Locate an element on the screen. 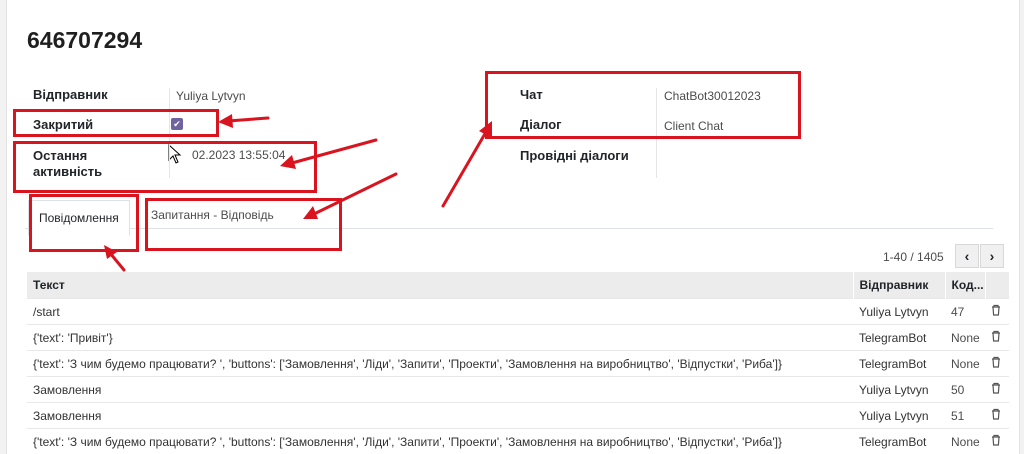 This screenshot has height=454, width=1024. checkbox-checked-icon: ✔ is located at coordinates (177, 124).